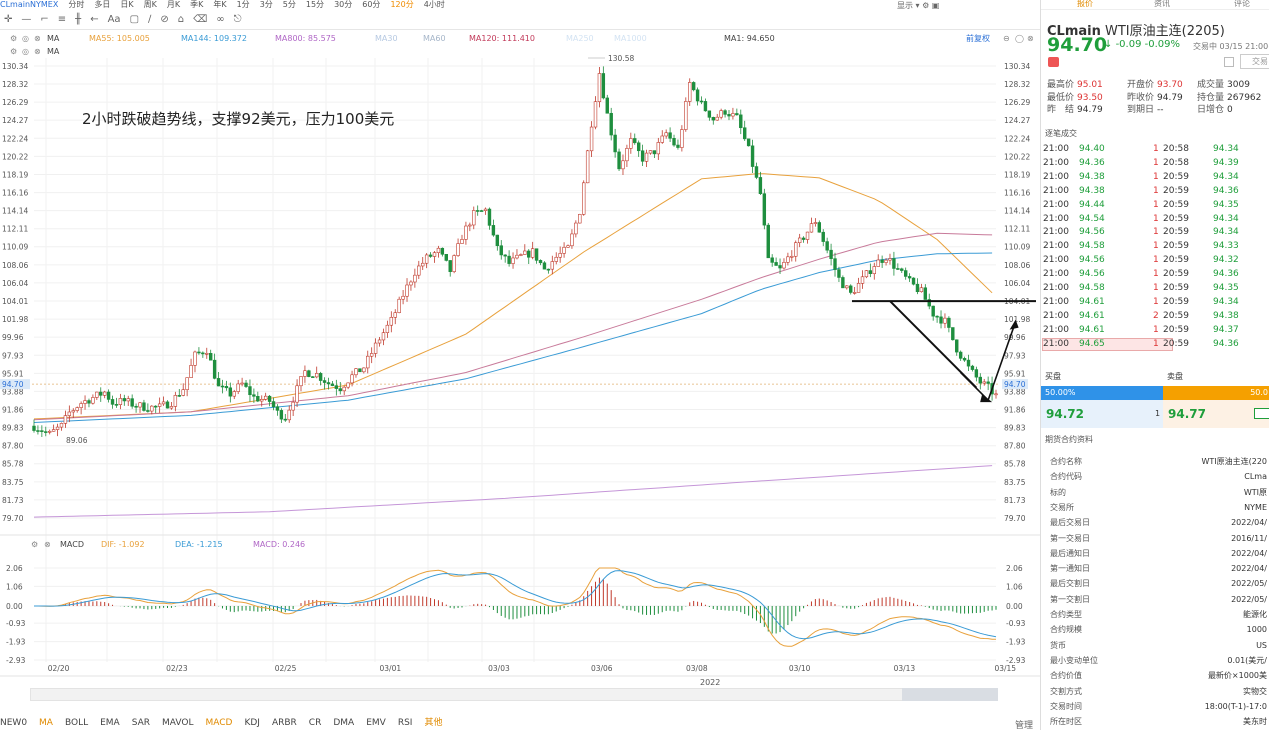 Image resolution: width=1269 pixels, height=732 pixels. I want to click on eye-icon: ◎, so click(25, 39).